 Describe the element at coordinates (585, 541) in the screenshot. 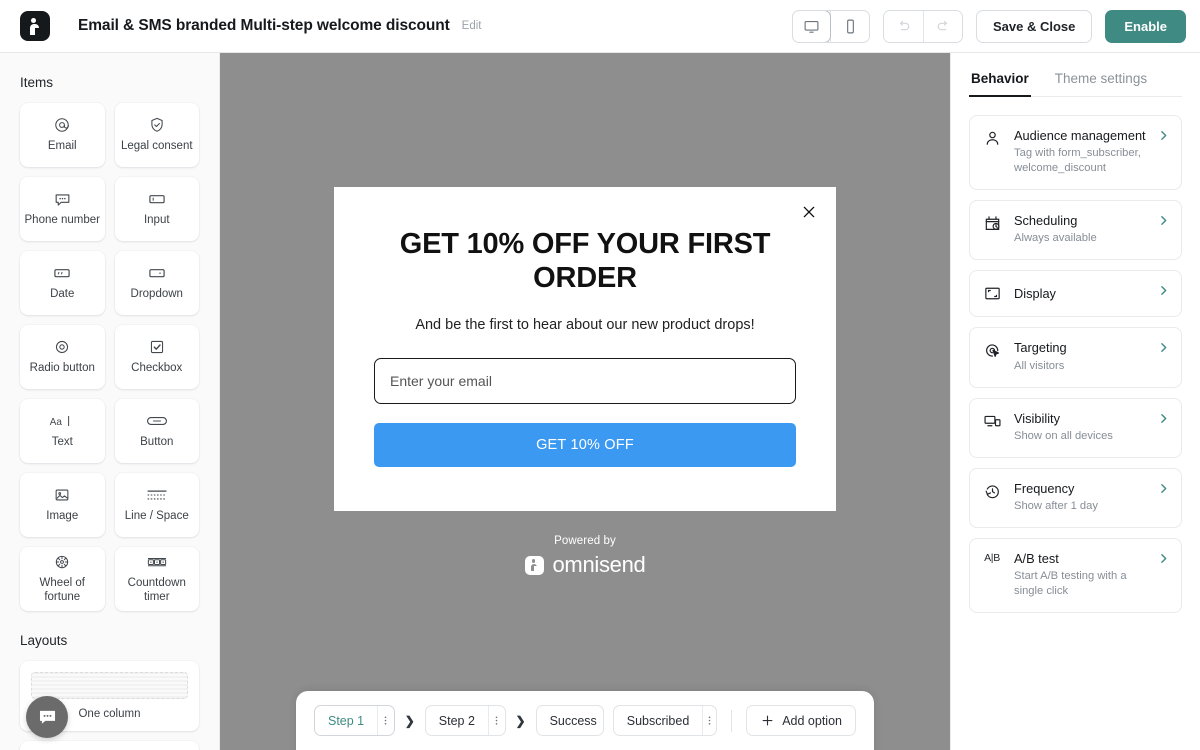

I see `powered-by-label: Powered by` at that location.